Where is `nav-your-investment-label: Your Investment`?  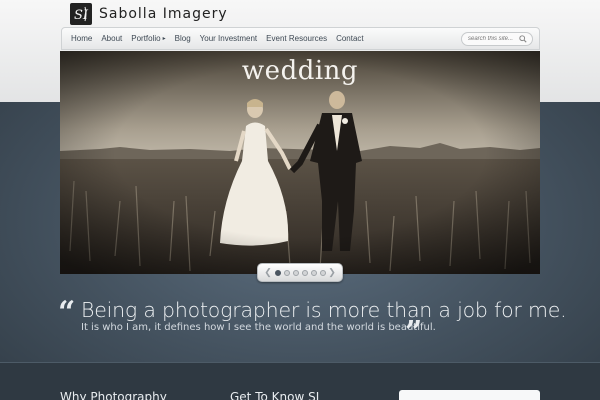 nav-your-investment-label: Your Investment is located at coordinates (228, 38).